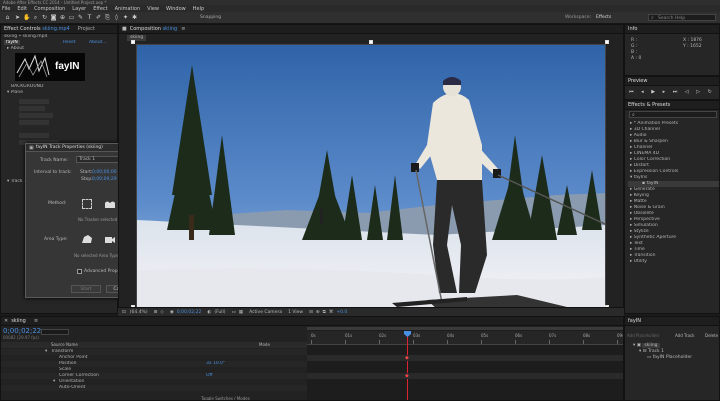 Image resolution: width=720 pixels, height=401 pixels. I want to click on roto-tool-icon: ✦, so click(125, 17).